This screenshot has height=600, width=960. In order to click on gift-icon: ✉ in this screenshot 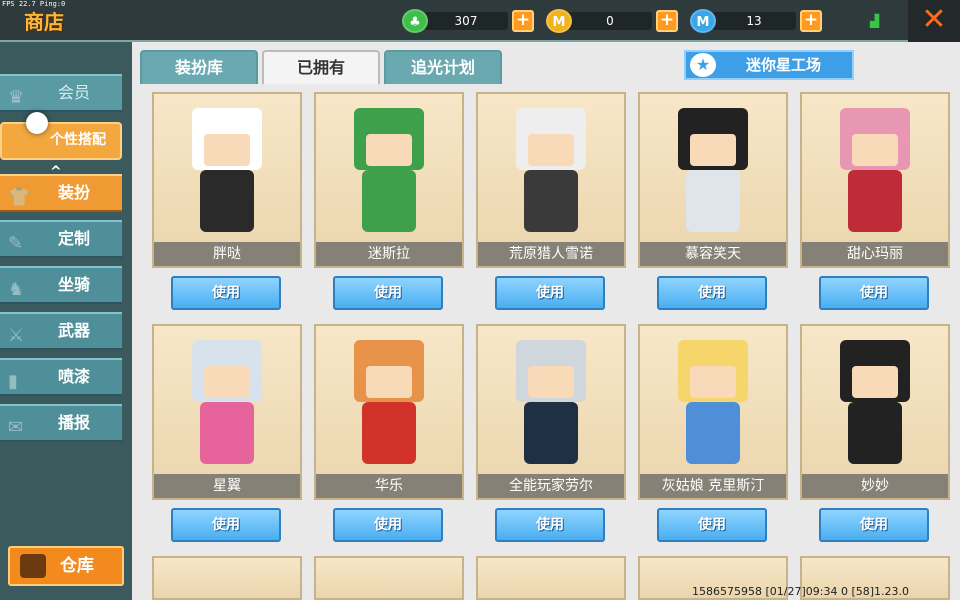, I will do `click(16, 427)`.